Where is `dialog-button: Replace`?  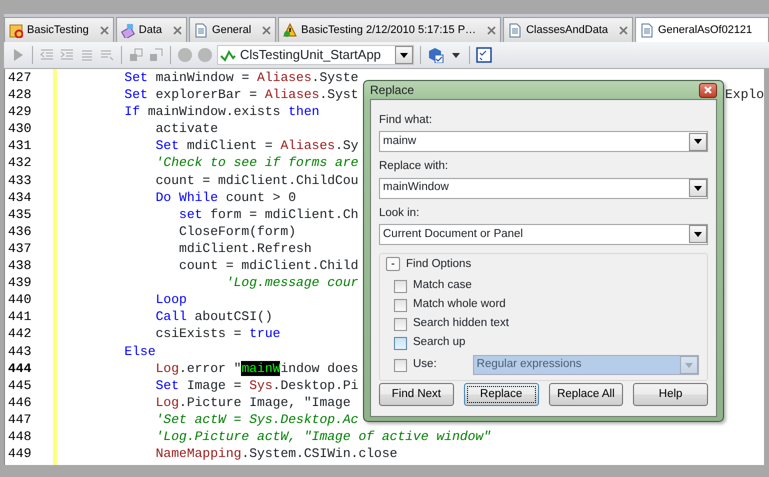 dialog-button: Replace is located at coordinates (501, 394).